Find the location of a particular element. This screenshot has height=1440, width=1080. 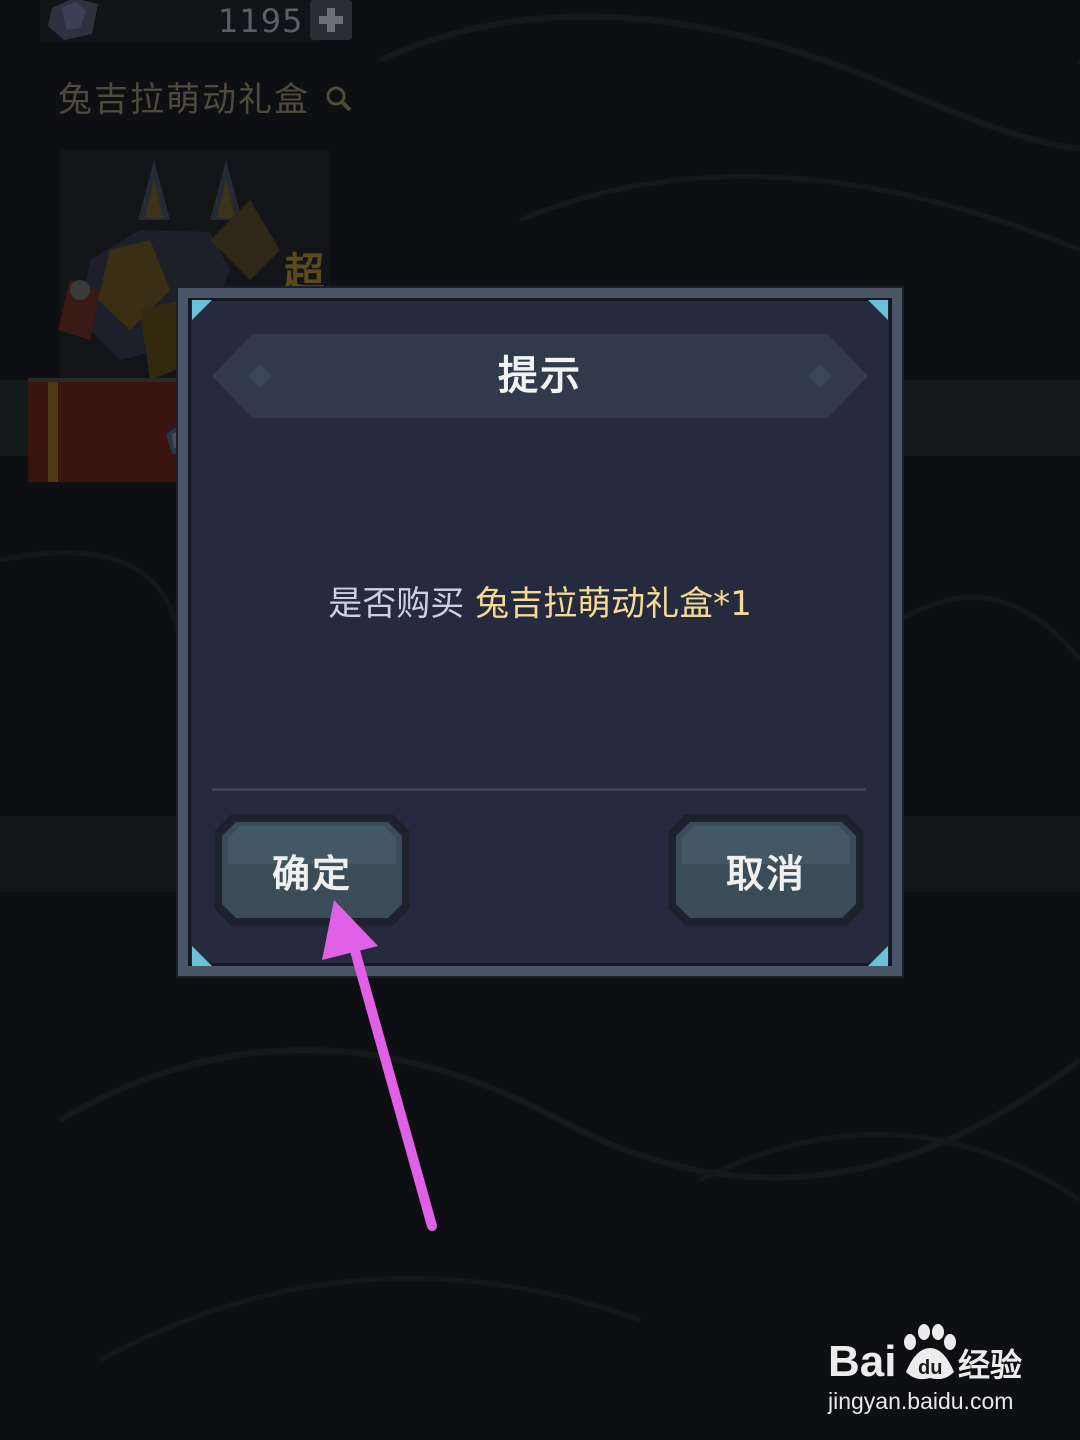

cancel-button: 取消 is located at coordinates (766, 870).